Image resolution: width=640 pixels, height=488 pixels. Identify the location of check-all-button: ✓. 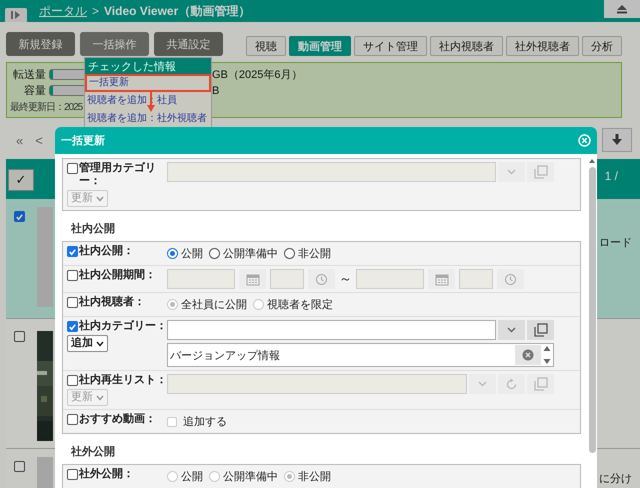
(21, 180).